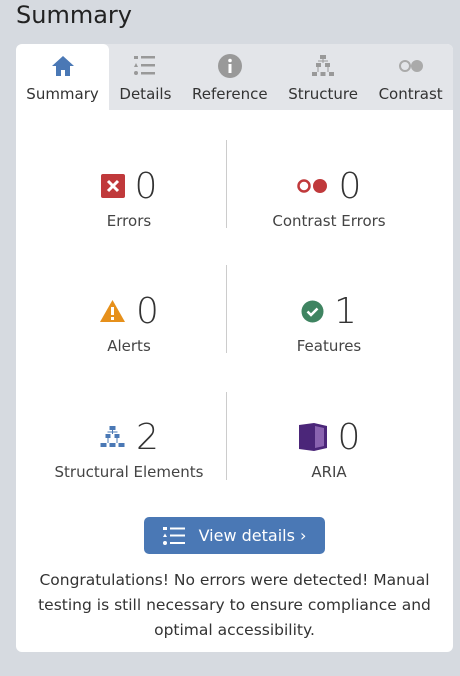 The height and width of the screenshot is (676, 460). I want to click on stat-aria: 0 ARIA, so click(329, 449).